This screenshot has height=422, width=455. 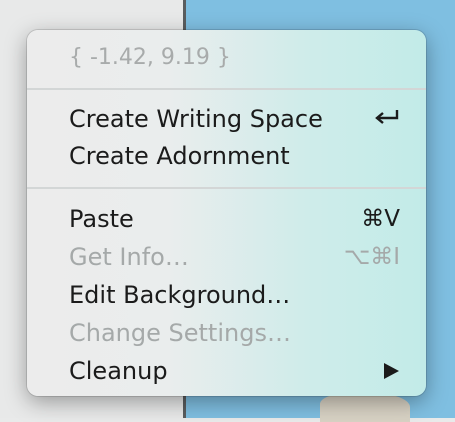 I want to click on menu-item-create-adornment: Create Adornment, so click(x=234, y=156).